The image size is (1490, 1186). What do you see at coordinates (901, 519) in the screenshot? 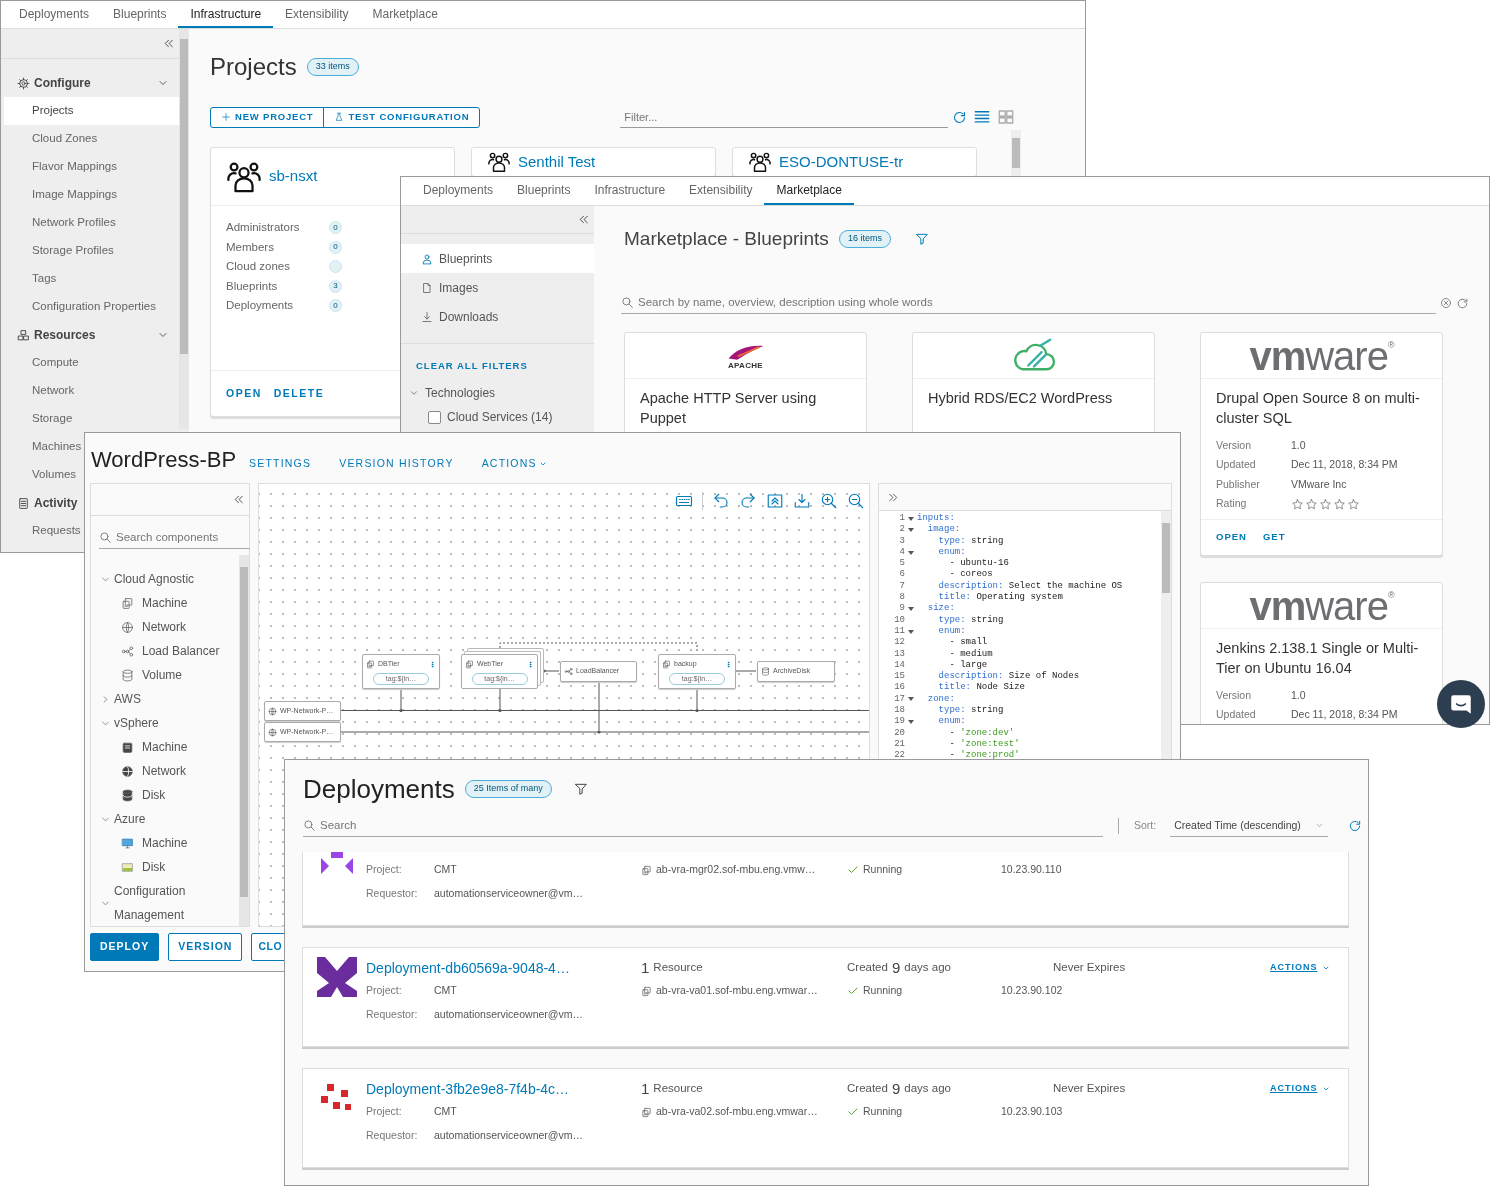
I see `line-number: 1` at bounding box center [901, 519].